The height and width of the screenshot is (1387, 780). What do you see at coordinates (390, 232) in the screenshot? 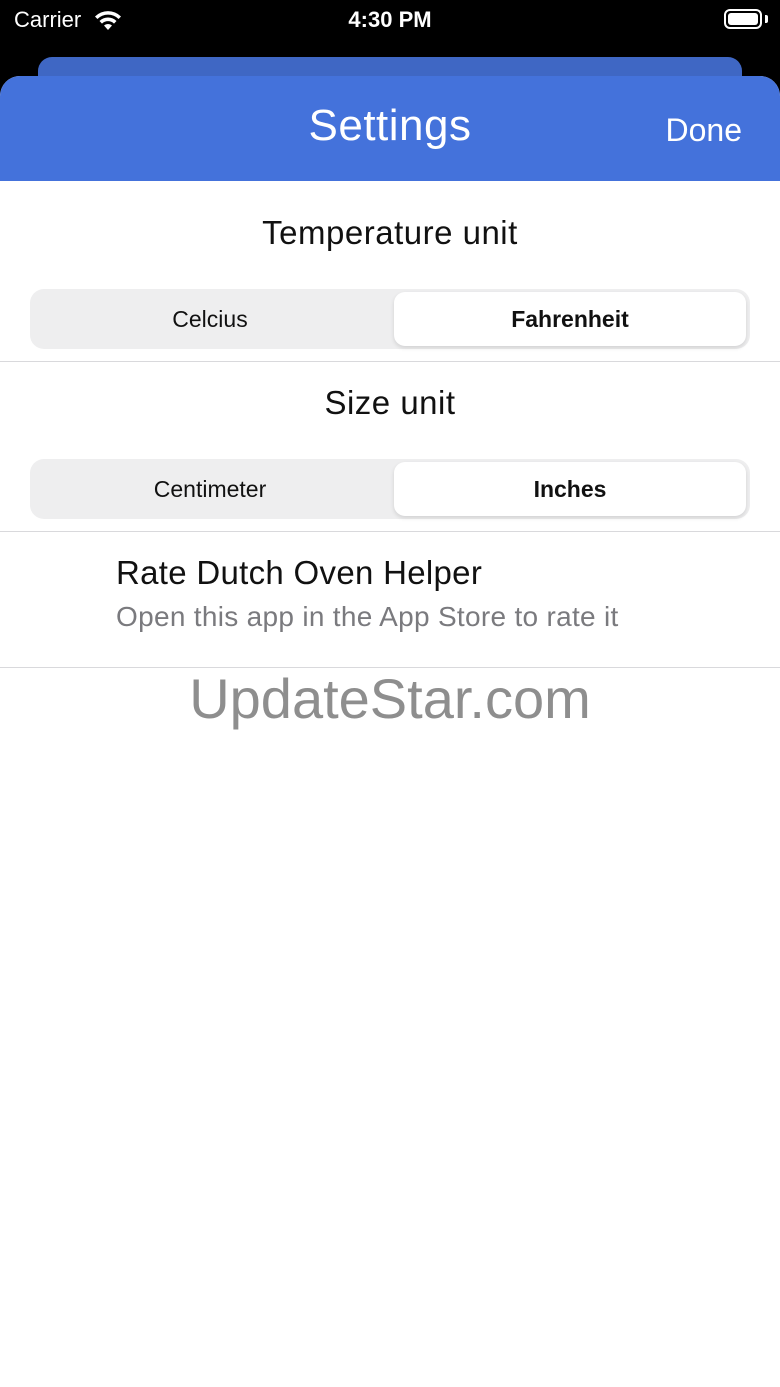
I see `temperature-unit-title: Temperature unit` at bounding box center [390, 232].